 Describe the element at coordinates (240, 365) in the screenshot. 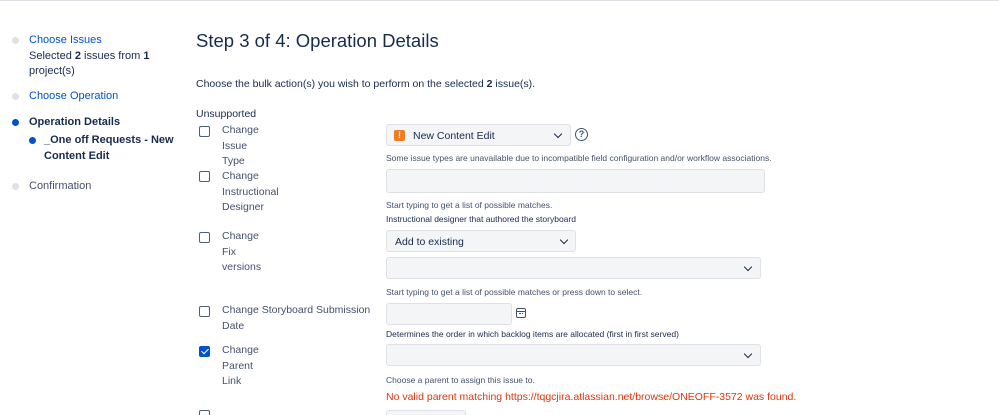

I see `label-change-parent-link: Change Parent Link` at that location.